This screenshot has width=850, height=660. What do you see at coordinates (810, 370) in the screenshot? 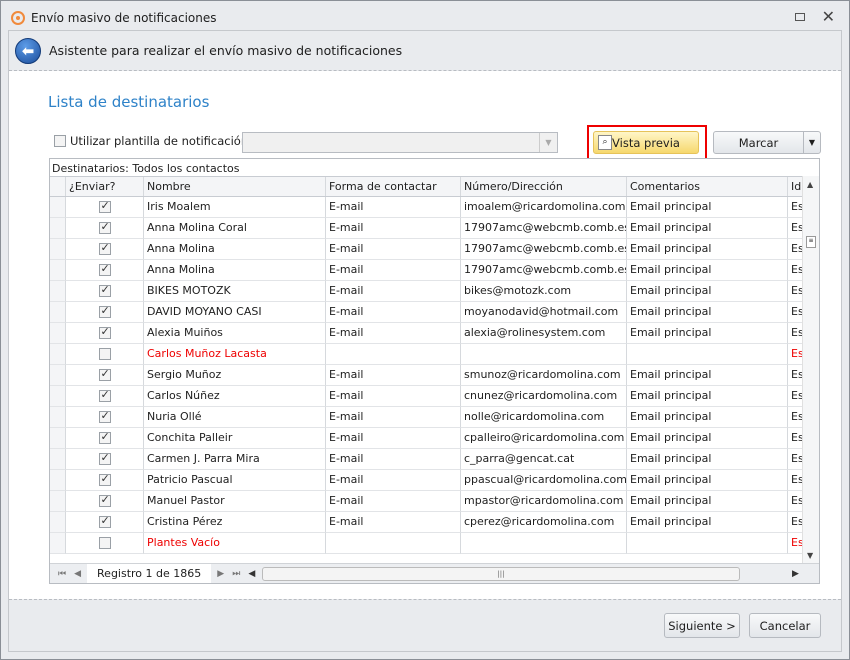
I see `vertical-scrollbar: ▲ ≡ ▼` at bounding box center [810, 370].